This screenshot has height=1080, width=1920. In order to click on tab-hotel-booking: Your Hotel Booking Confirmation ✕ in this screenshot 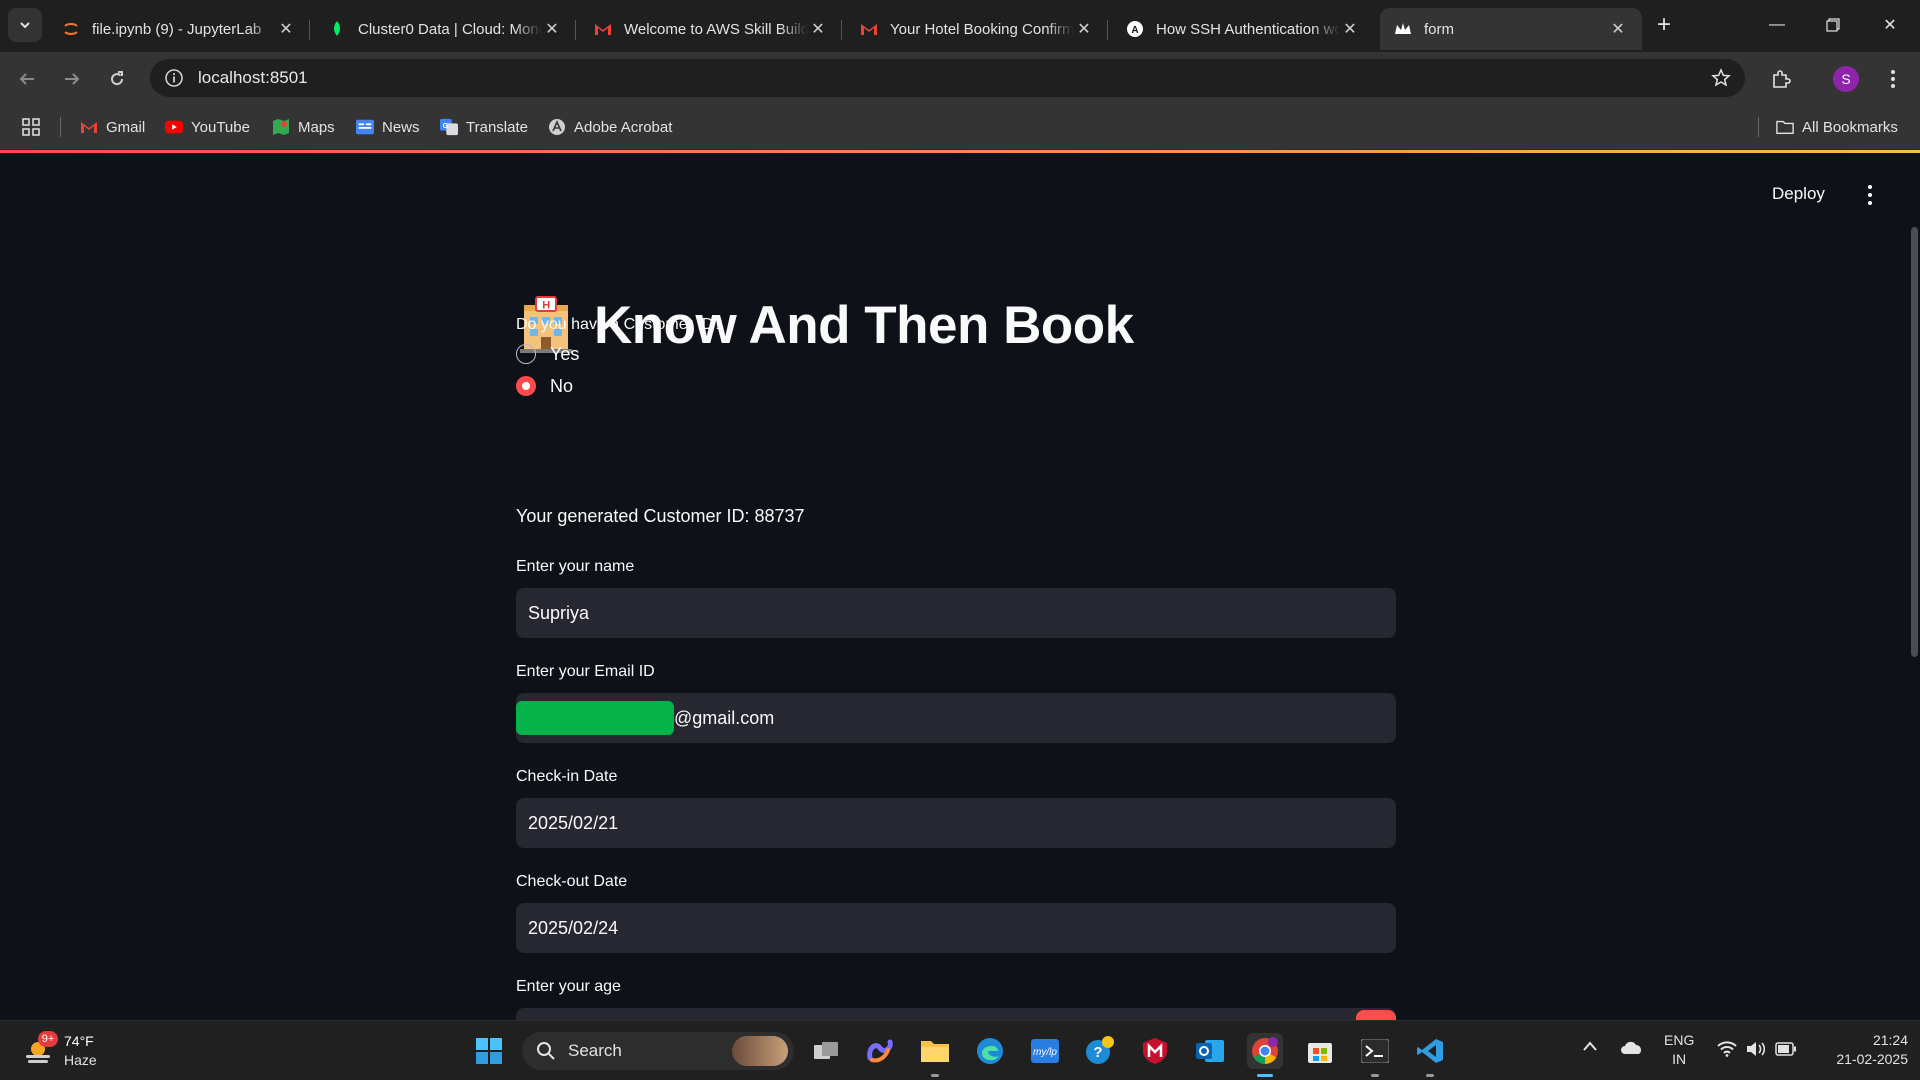, I will do `click(977, 29)`.